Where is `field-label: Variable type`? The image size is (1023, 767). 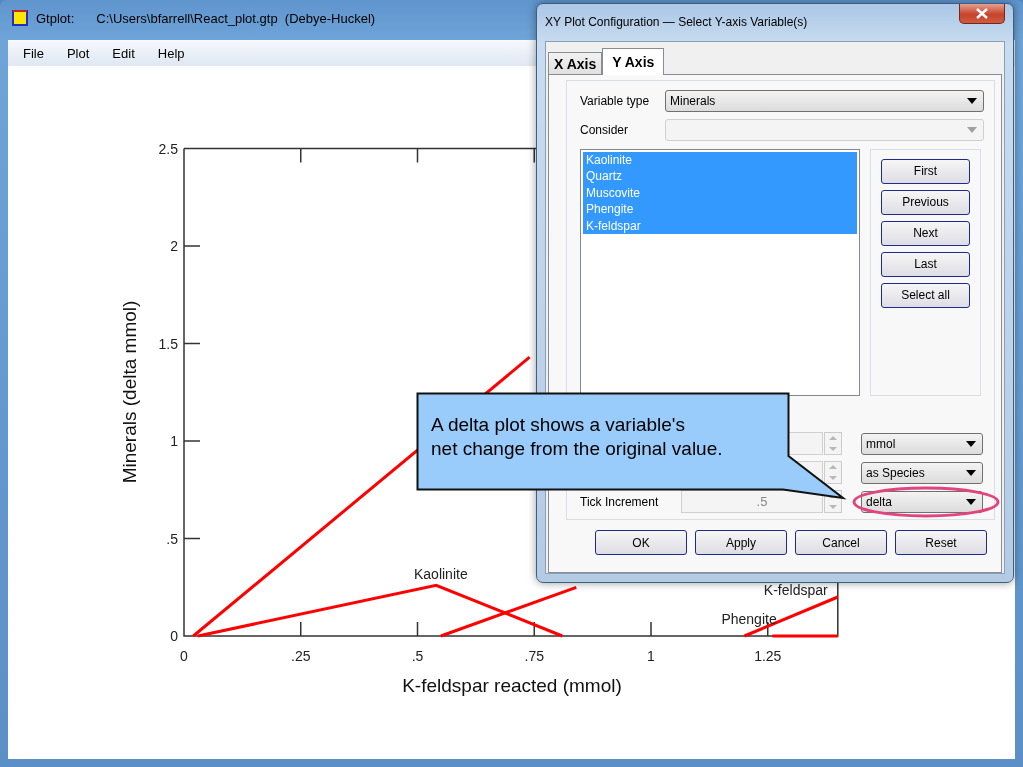 field-label: Variable type is located at coordinates (615, 101).